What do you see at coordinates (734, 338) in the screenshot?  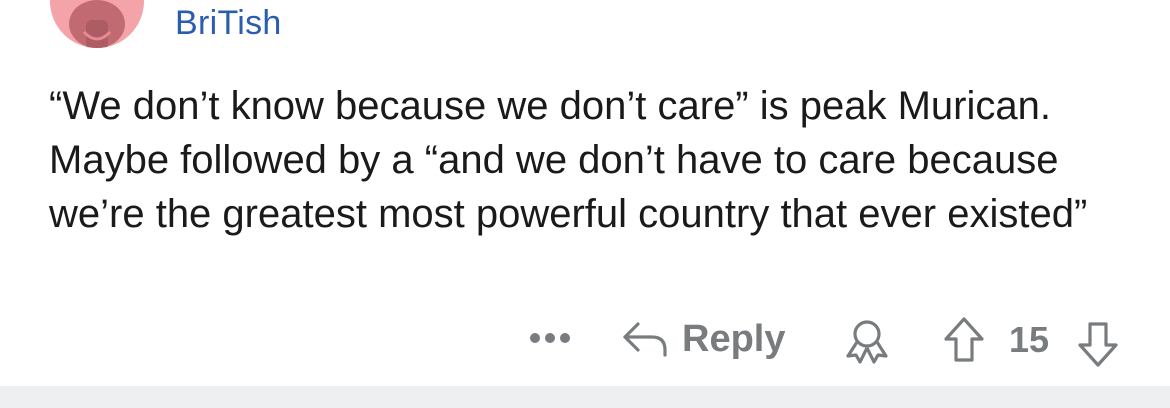 I see `reply-label: Reply` at bounding box center [734, 338].